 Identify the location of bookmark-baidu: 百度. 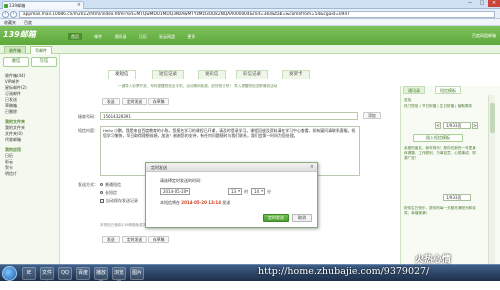
(28, 22).